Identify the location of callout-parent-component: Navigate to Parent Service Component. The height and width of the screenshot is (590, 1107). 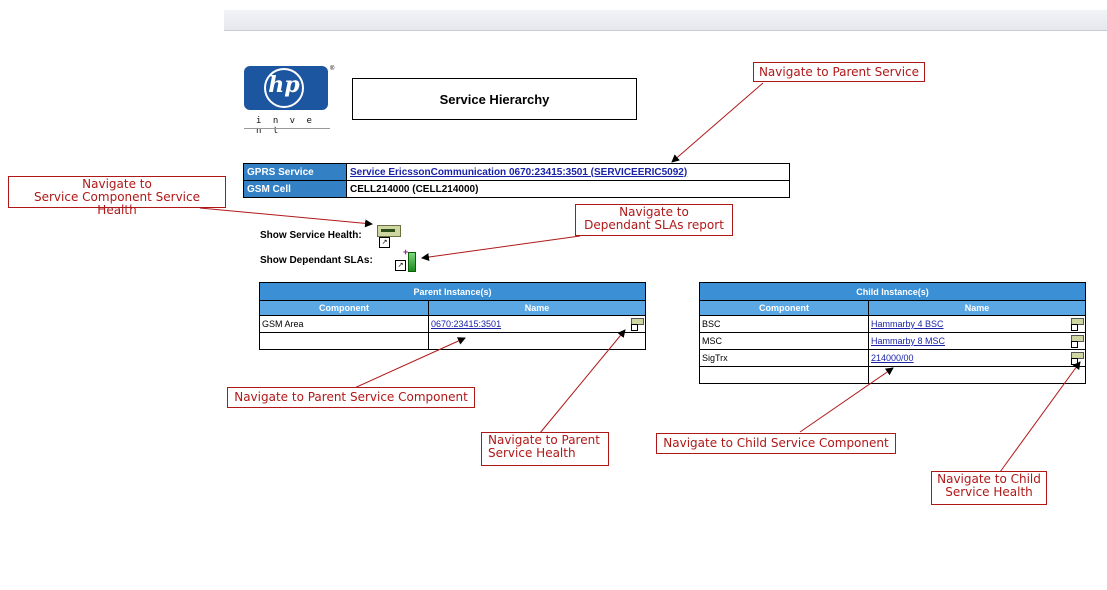
(351, 397).